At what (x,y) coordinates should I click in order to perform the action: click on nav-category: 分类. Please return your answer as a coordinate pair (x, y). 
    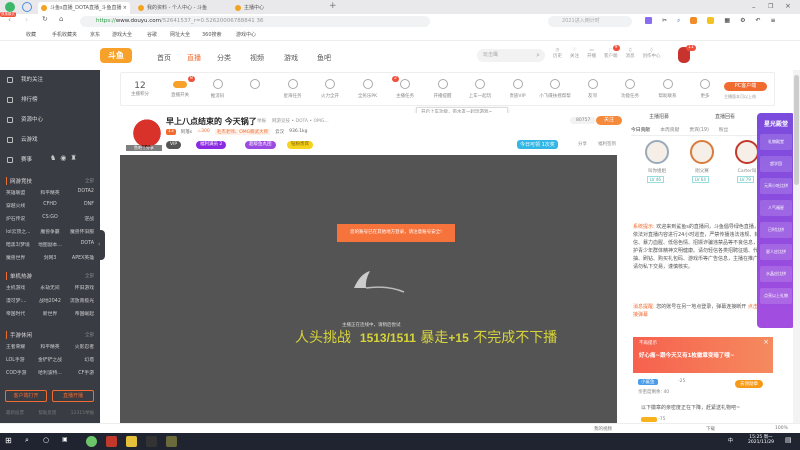
    Looking at the image, I should click on (224, 58).